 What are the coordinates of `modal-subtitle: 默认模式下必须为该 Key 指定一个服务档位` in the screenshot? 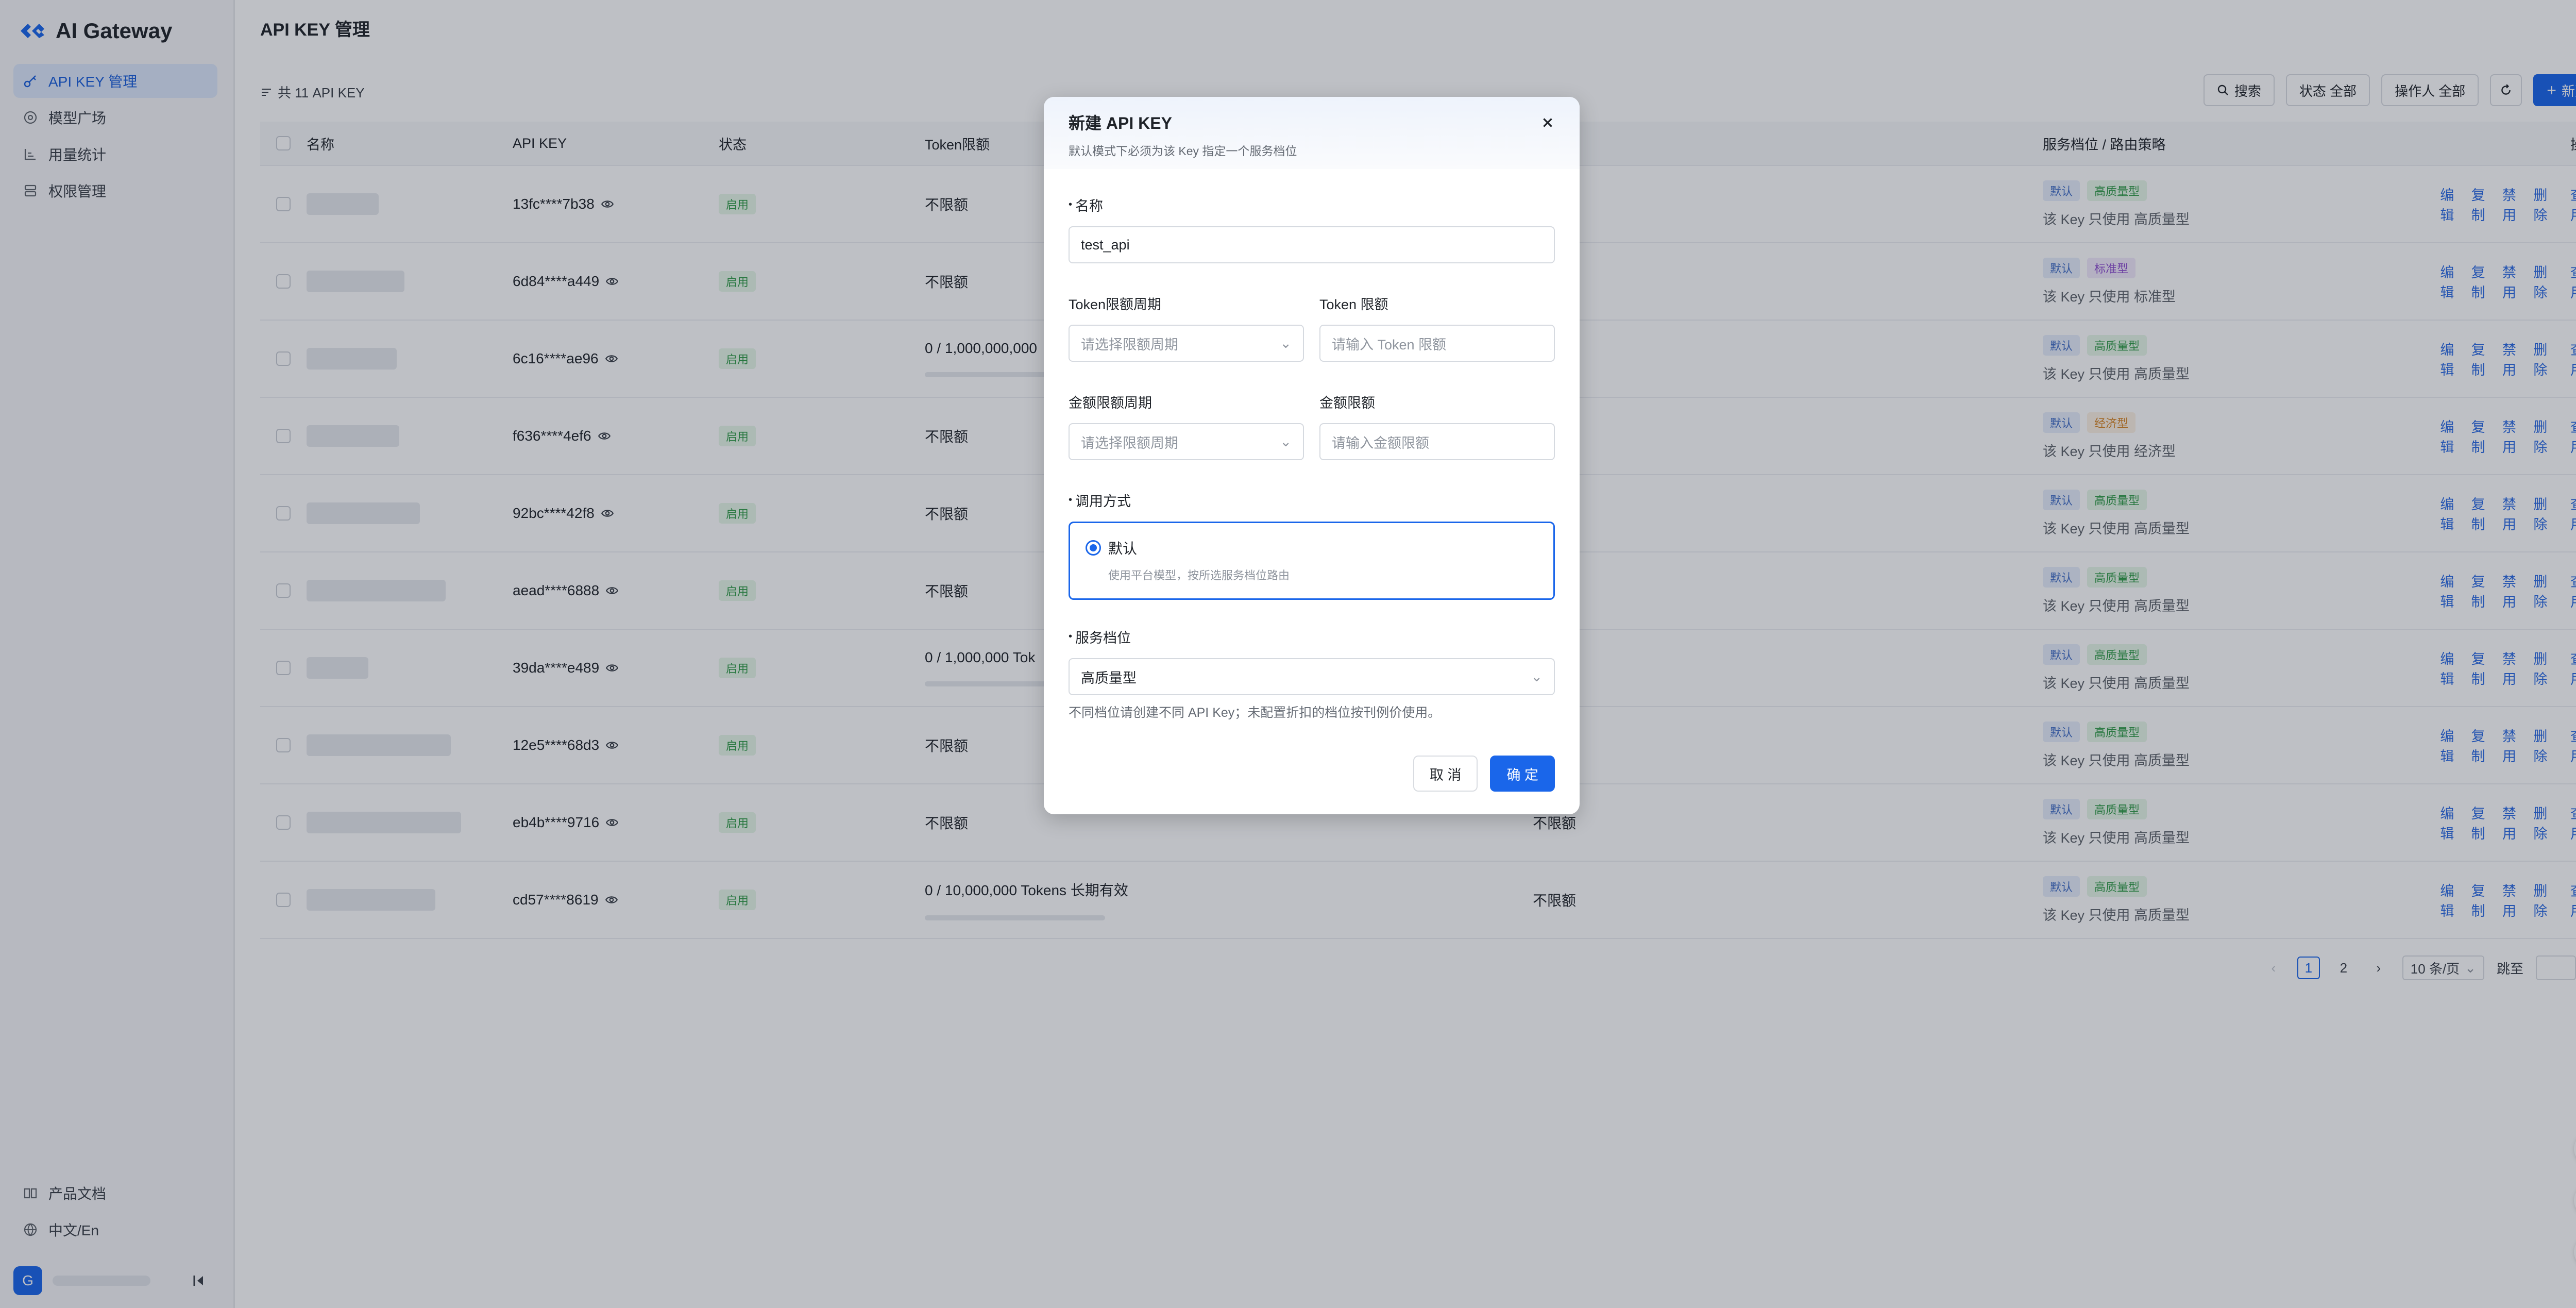 It's located at (1183, 151).